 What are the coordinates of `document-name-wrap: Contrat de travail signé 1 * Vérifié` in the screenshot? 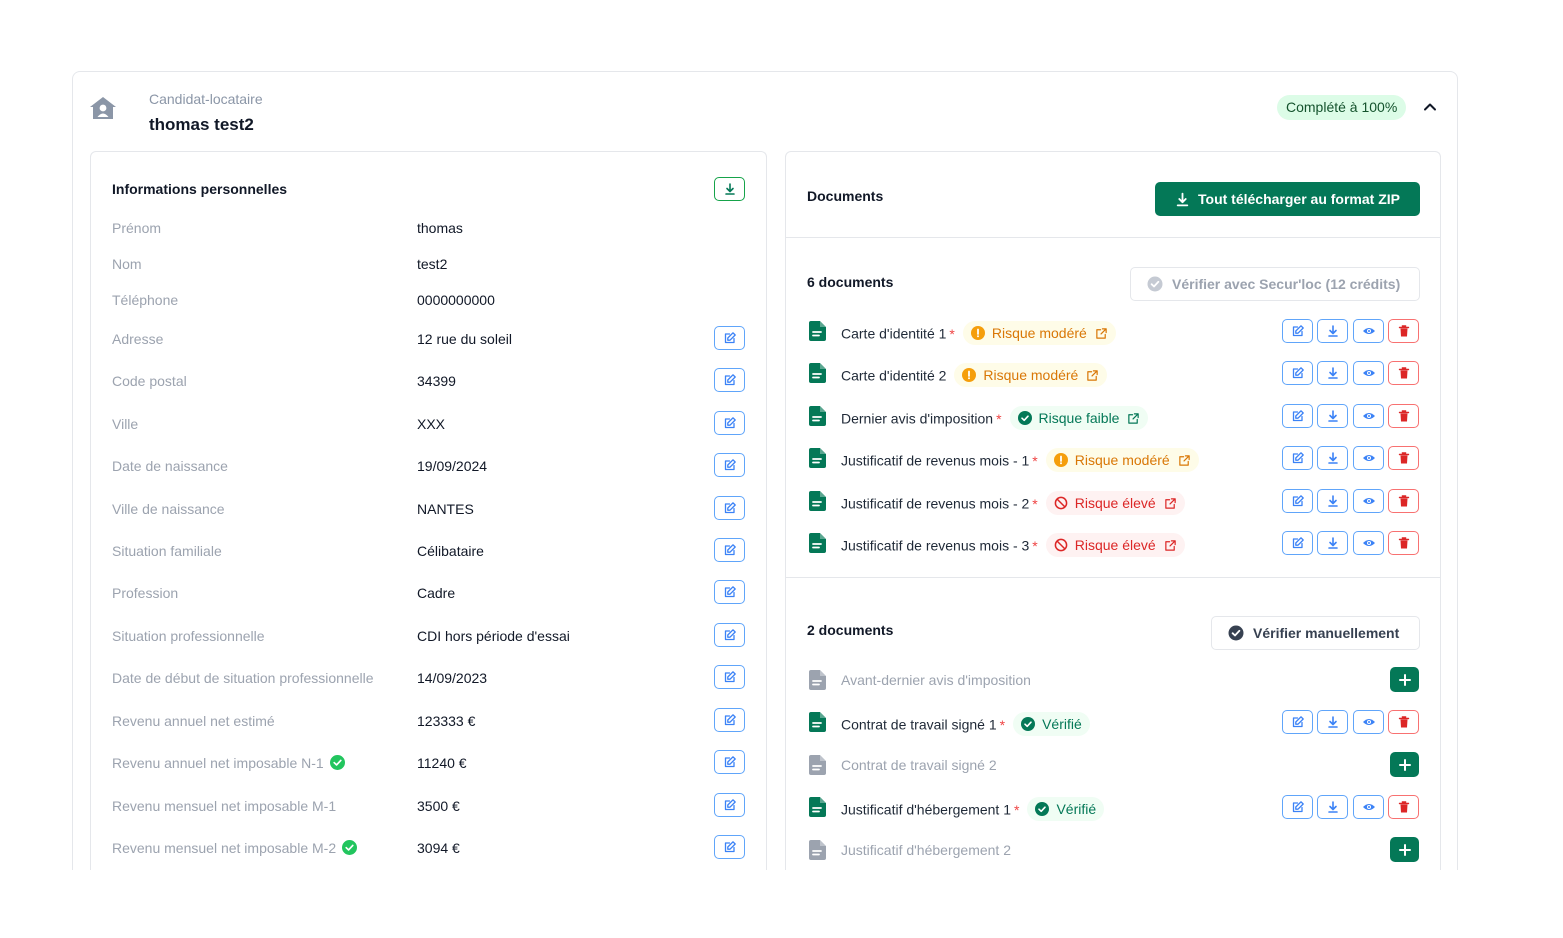 It's located at (965, 725).